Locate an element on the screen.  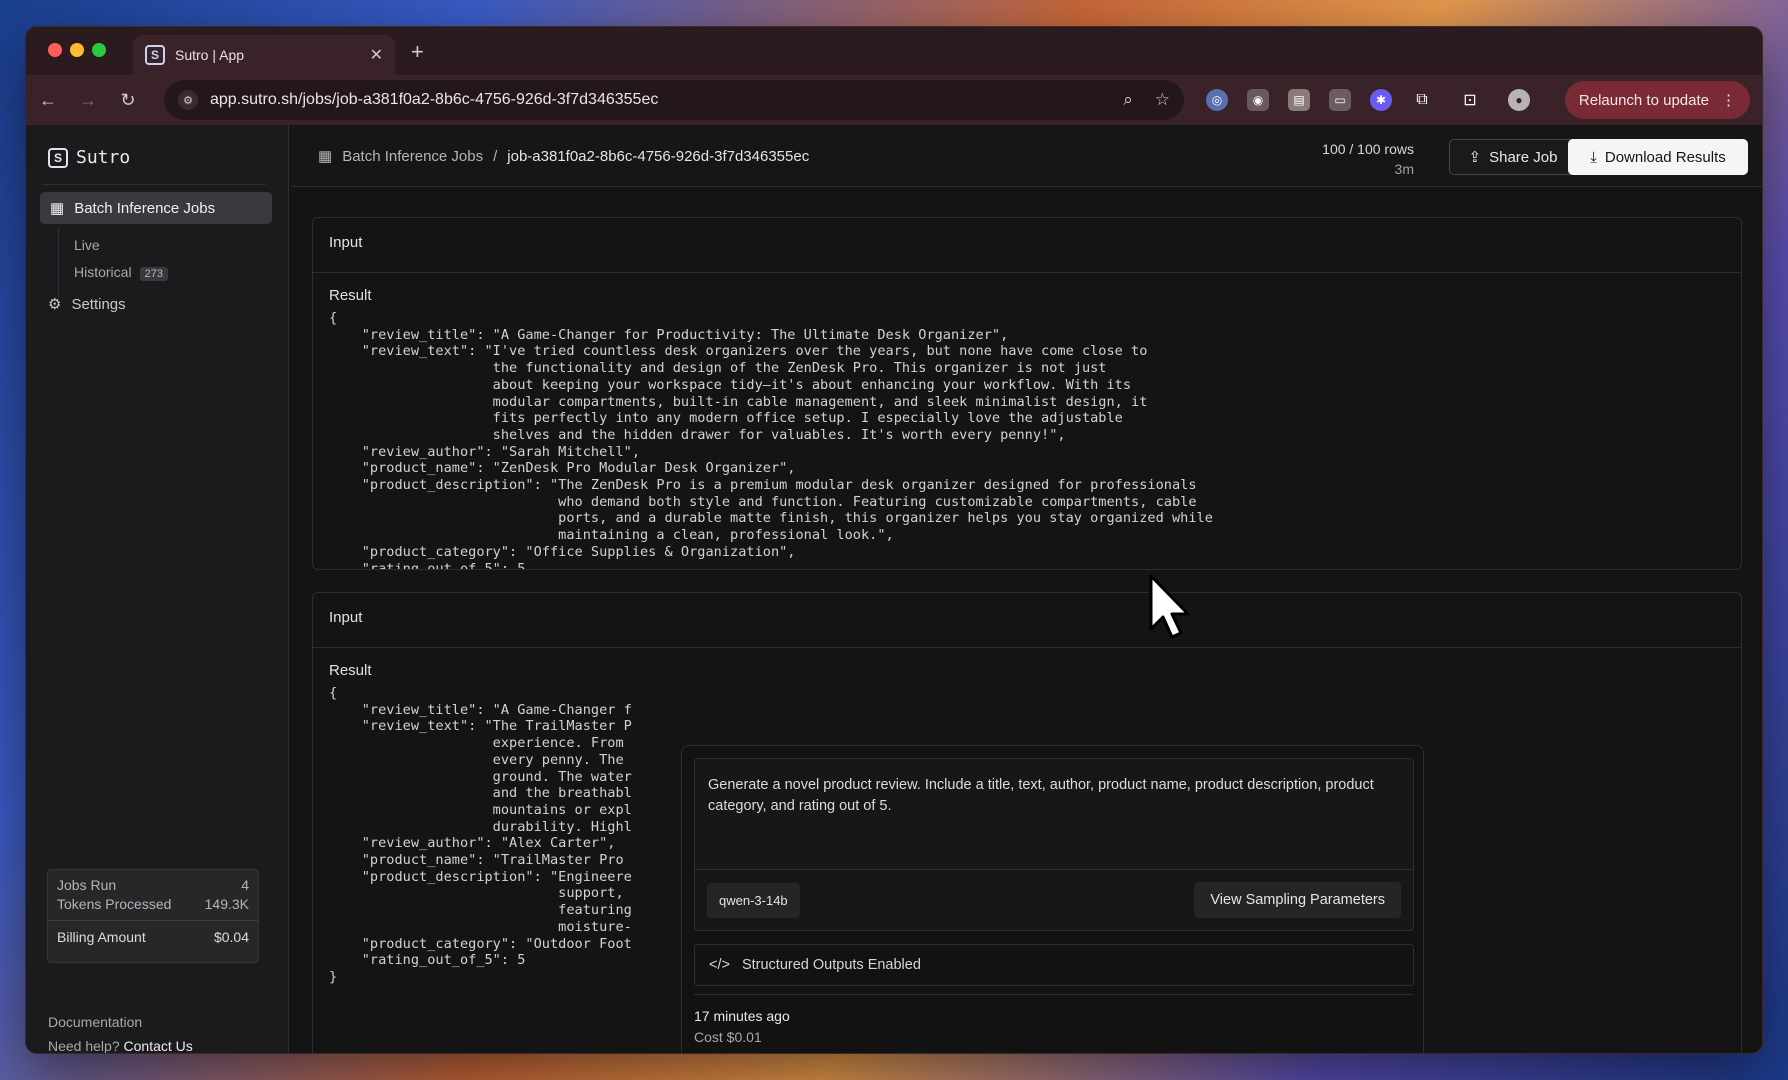
profile-avatar: ● is located at coordinates (1519, 100).